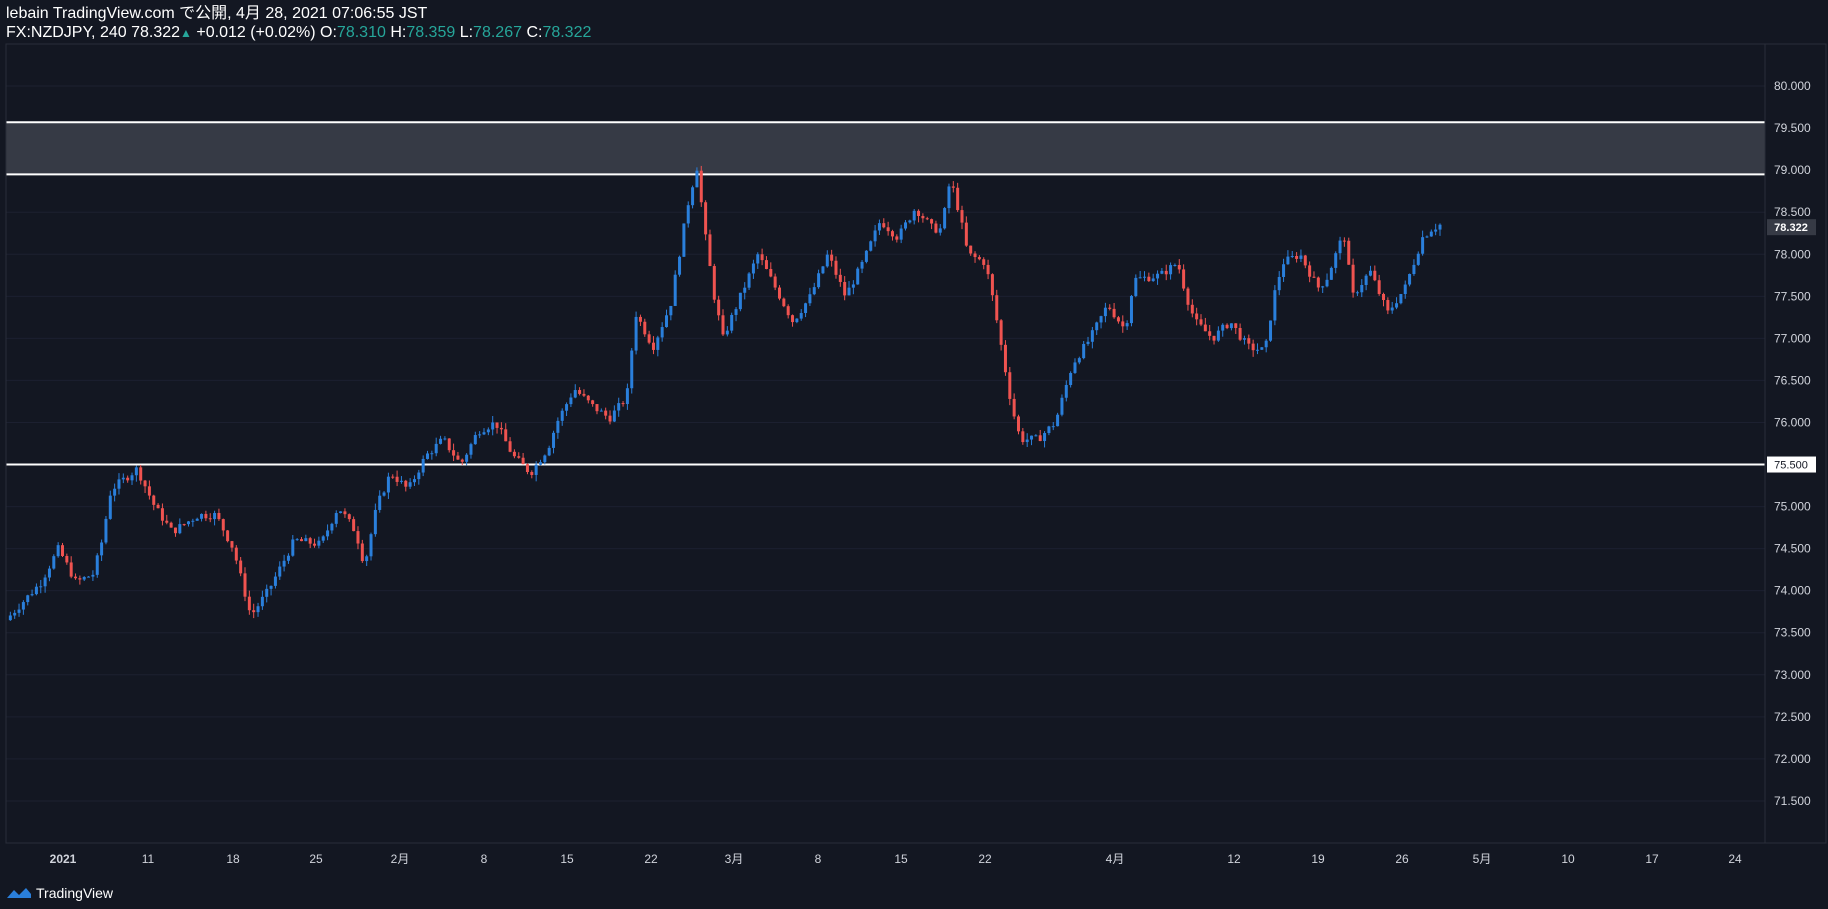  Describe the element at coordinates (1791, 228) in the screenshot. I see `last-price-tag-label: 78.322` at that location.